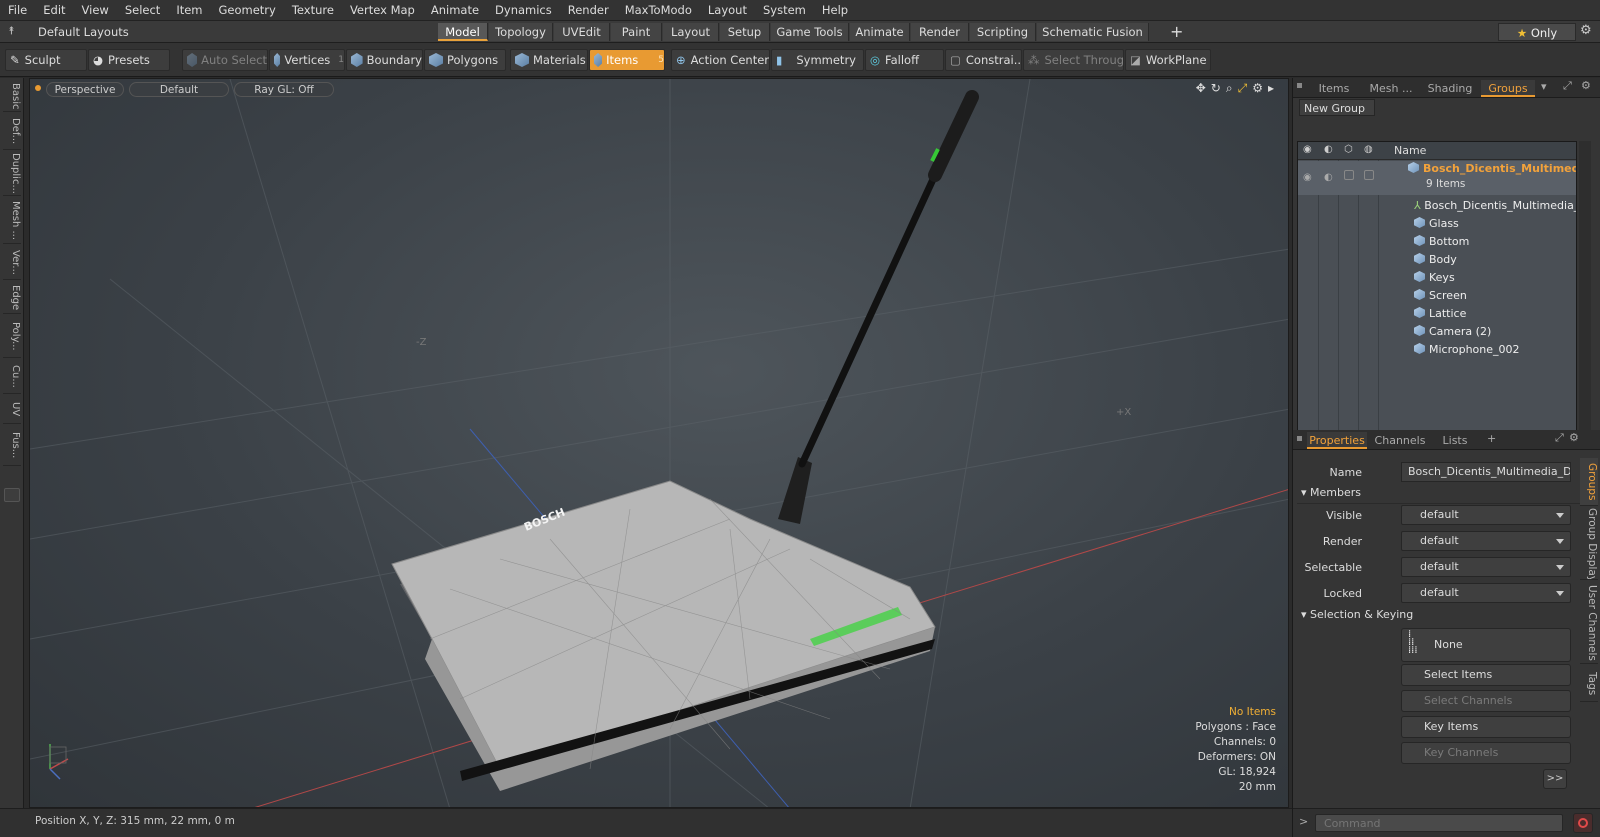 The height and width of the screenshot is (837, 1600). I want to click on group-lock-checkbox, so click(1349, 175).